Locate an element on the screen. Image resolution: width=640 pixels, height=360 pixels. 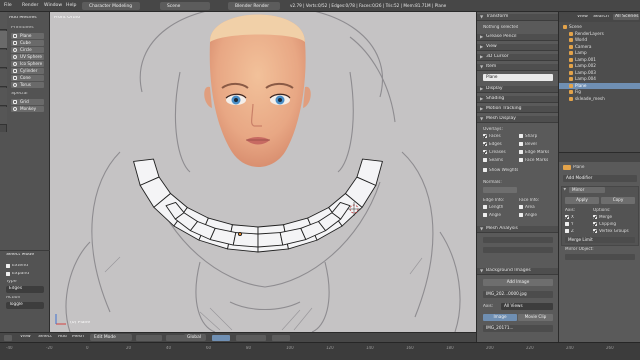
mesh-analysis-range is located at coordinates (518, 250).